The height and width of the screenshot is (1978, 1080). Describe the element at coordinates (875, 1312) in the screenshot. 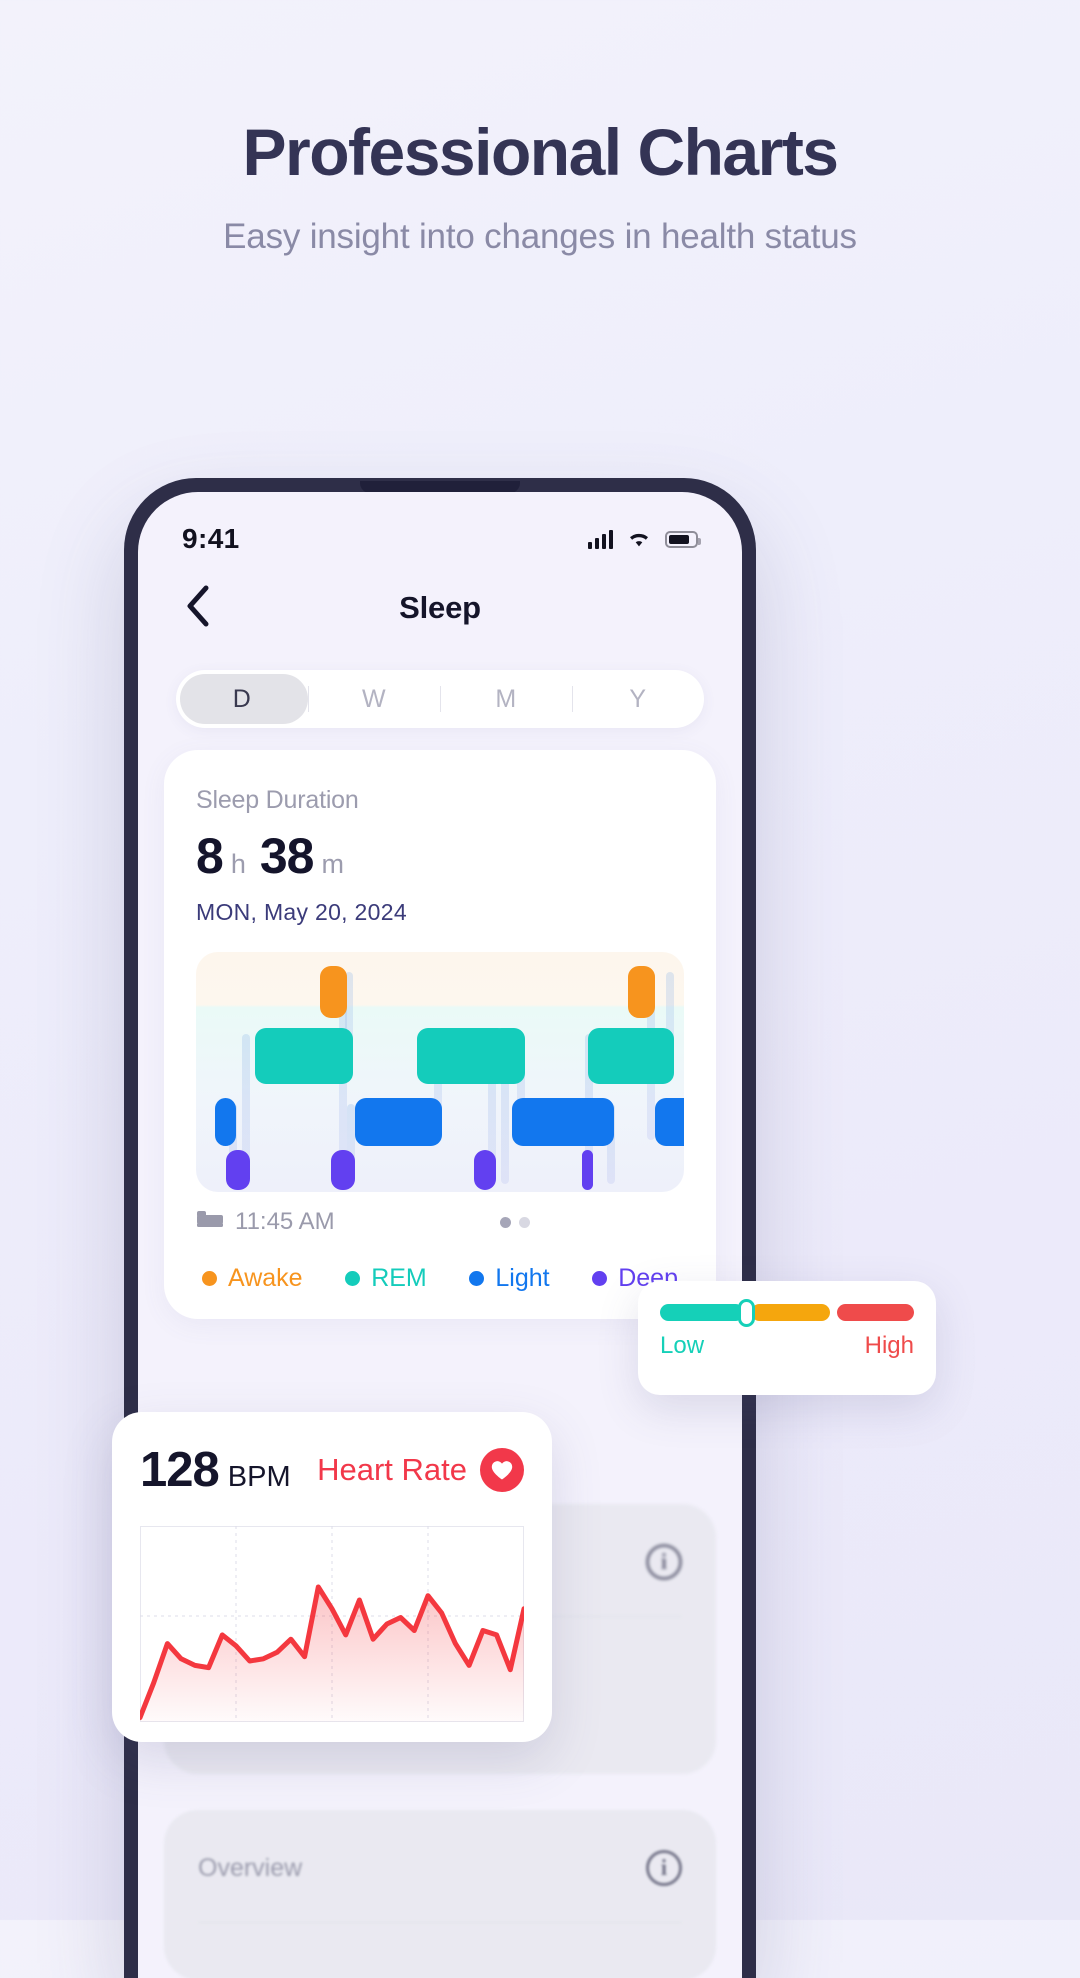

I see `slider-segment-high` at that location.